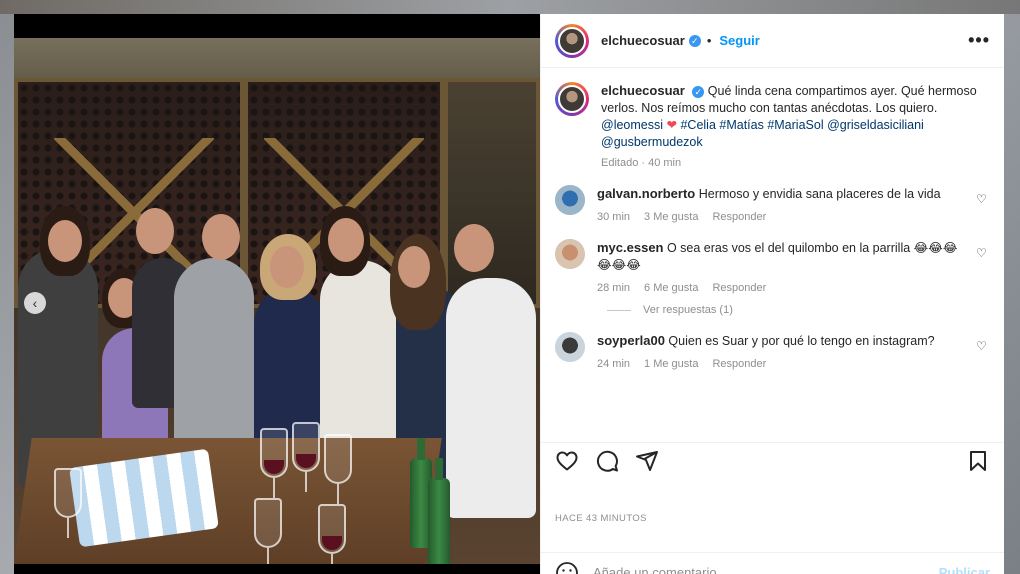  I want to click on commenter-username: galvan.norberto, so click(646, 193).